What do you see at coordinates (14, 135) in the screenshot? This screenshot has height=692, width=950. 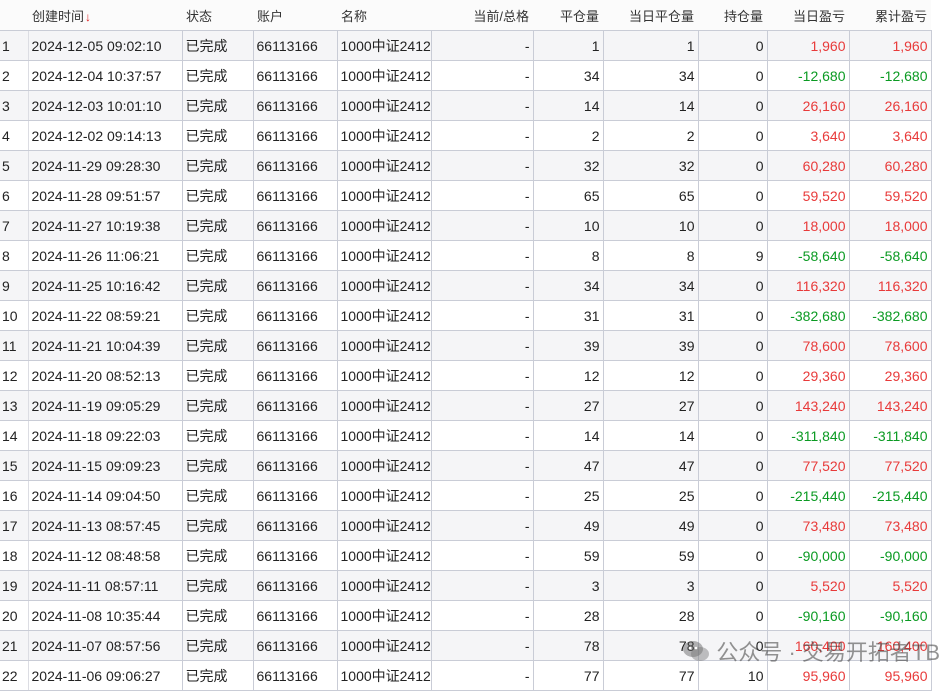 I see `row-index: 4` at bounding box center [14, 135].